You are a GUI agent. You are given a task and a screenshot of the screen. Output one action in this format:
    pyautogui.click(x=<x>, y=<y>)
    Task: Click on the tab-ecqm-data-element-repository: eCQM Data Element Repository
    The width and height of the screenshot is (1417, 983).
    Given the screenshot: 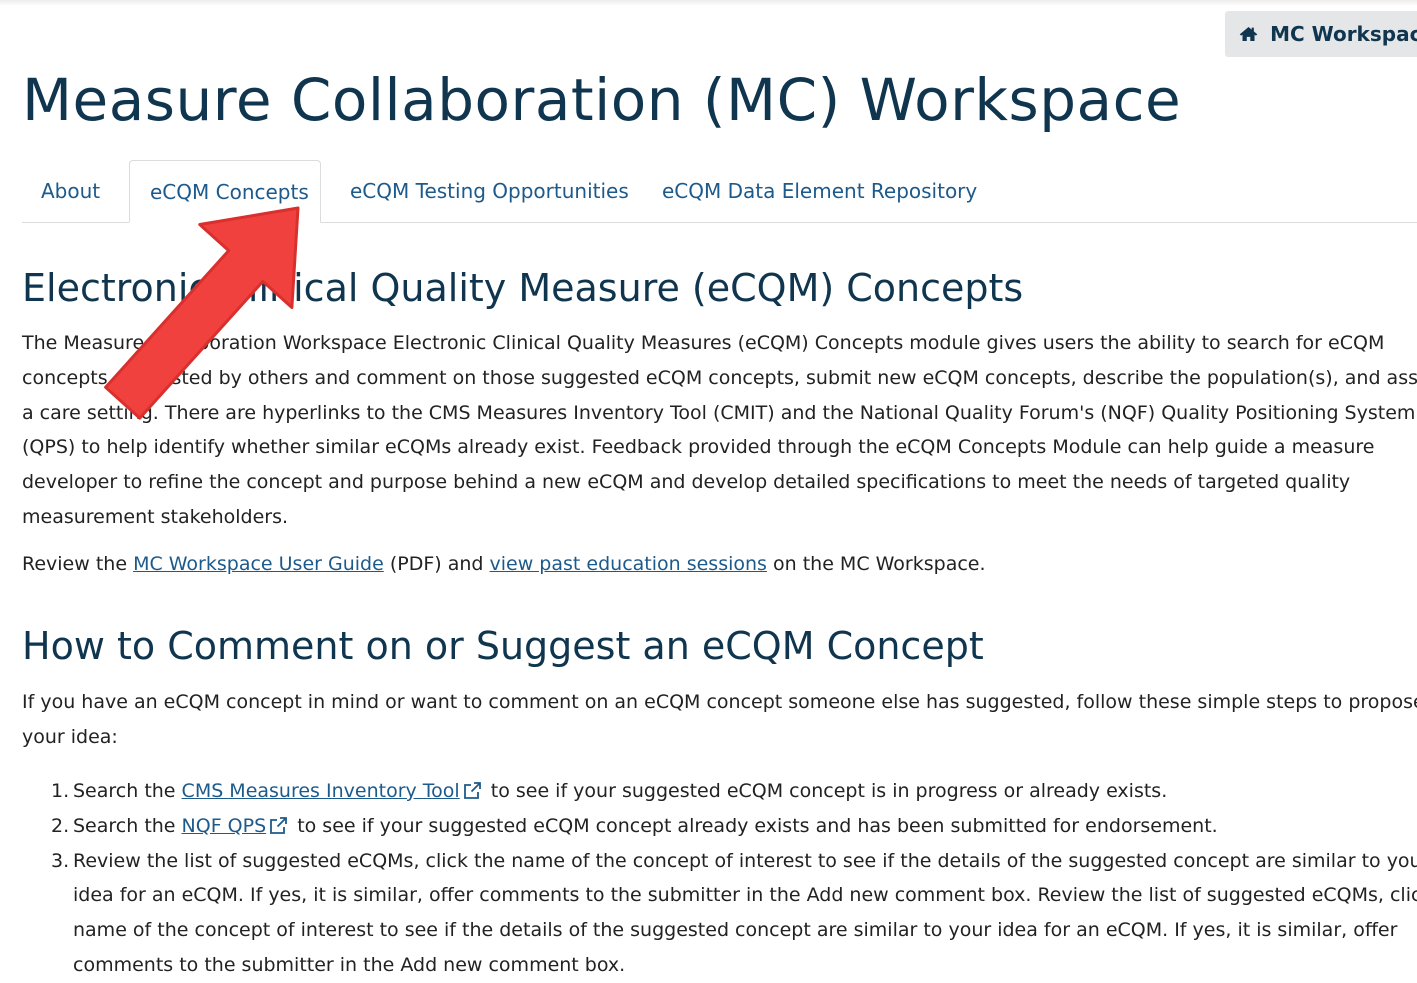 What is the action you would take?
    pyautogui.click(x=819, y=191)
    